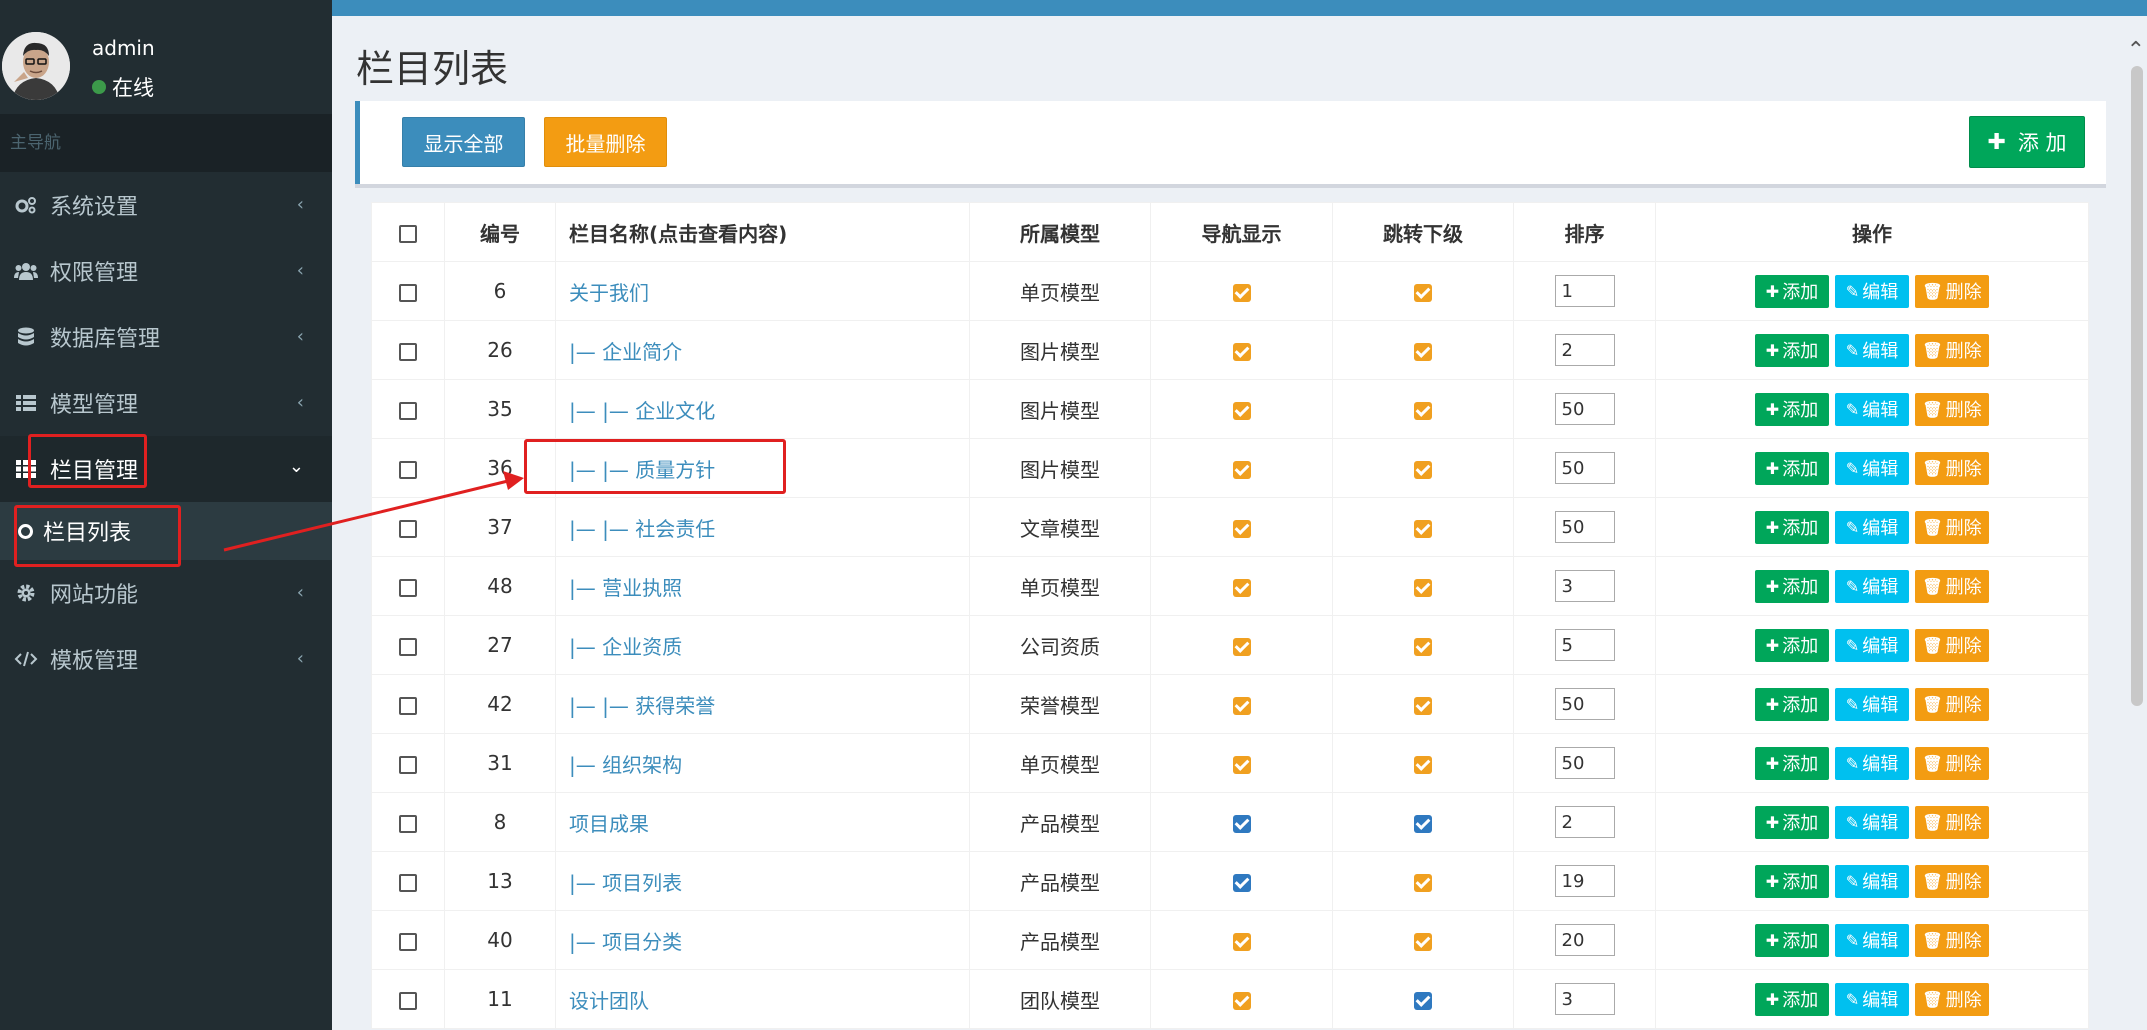  I want to click on scroll-up-icon: ⌃, so click(2136, 50).